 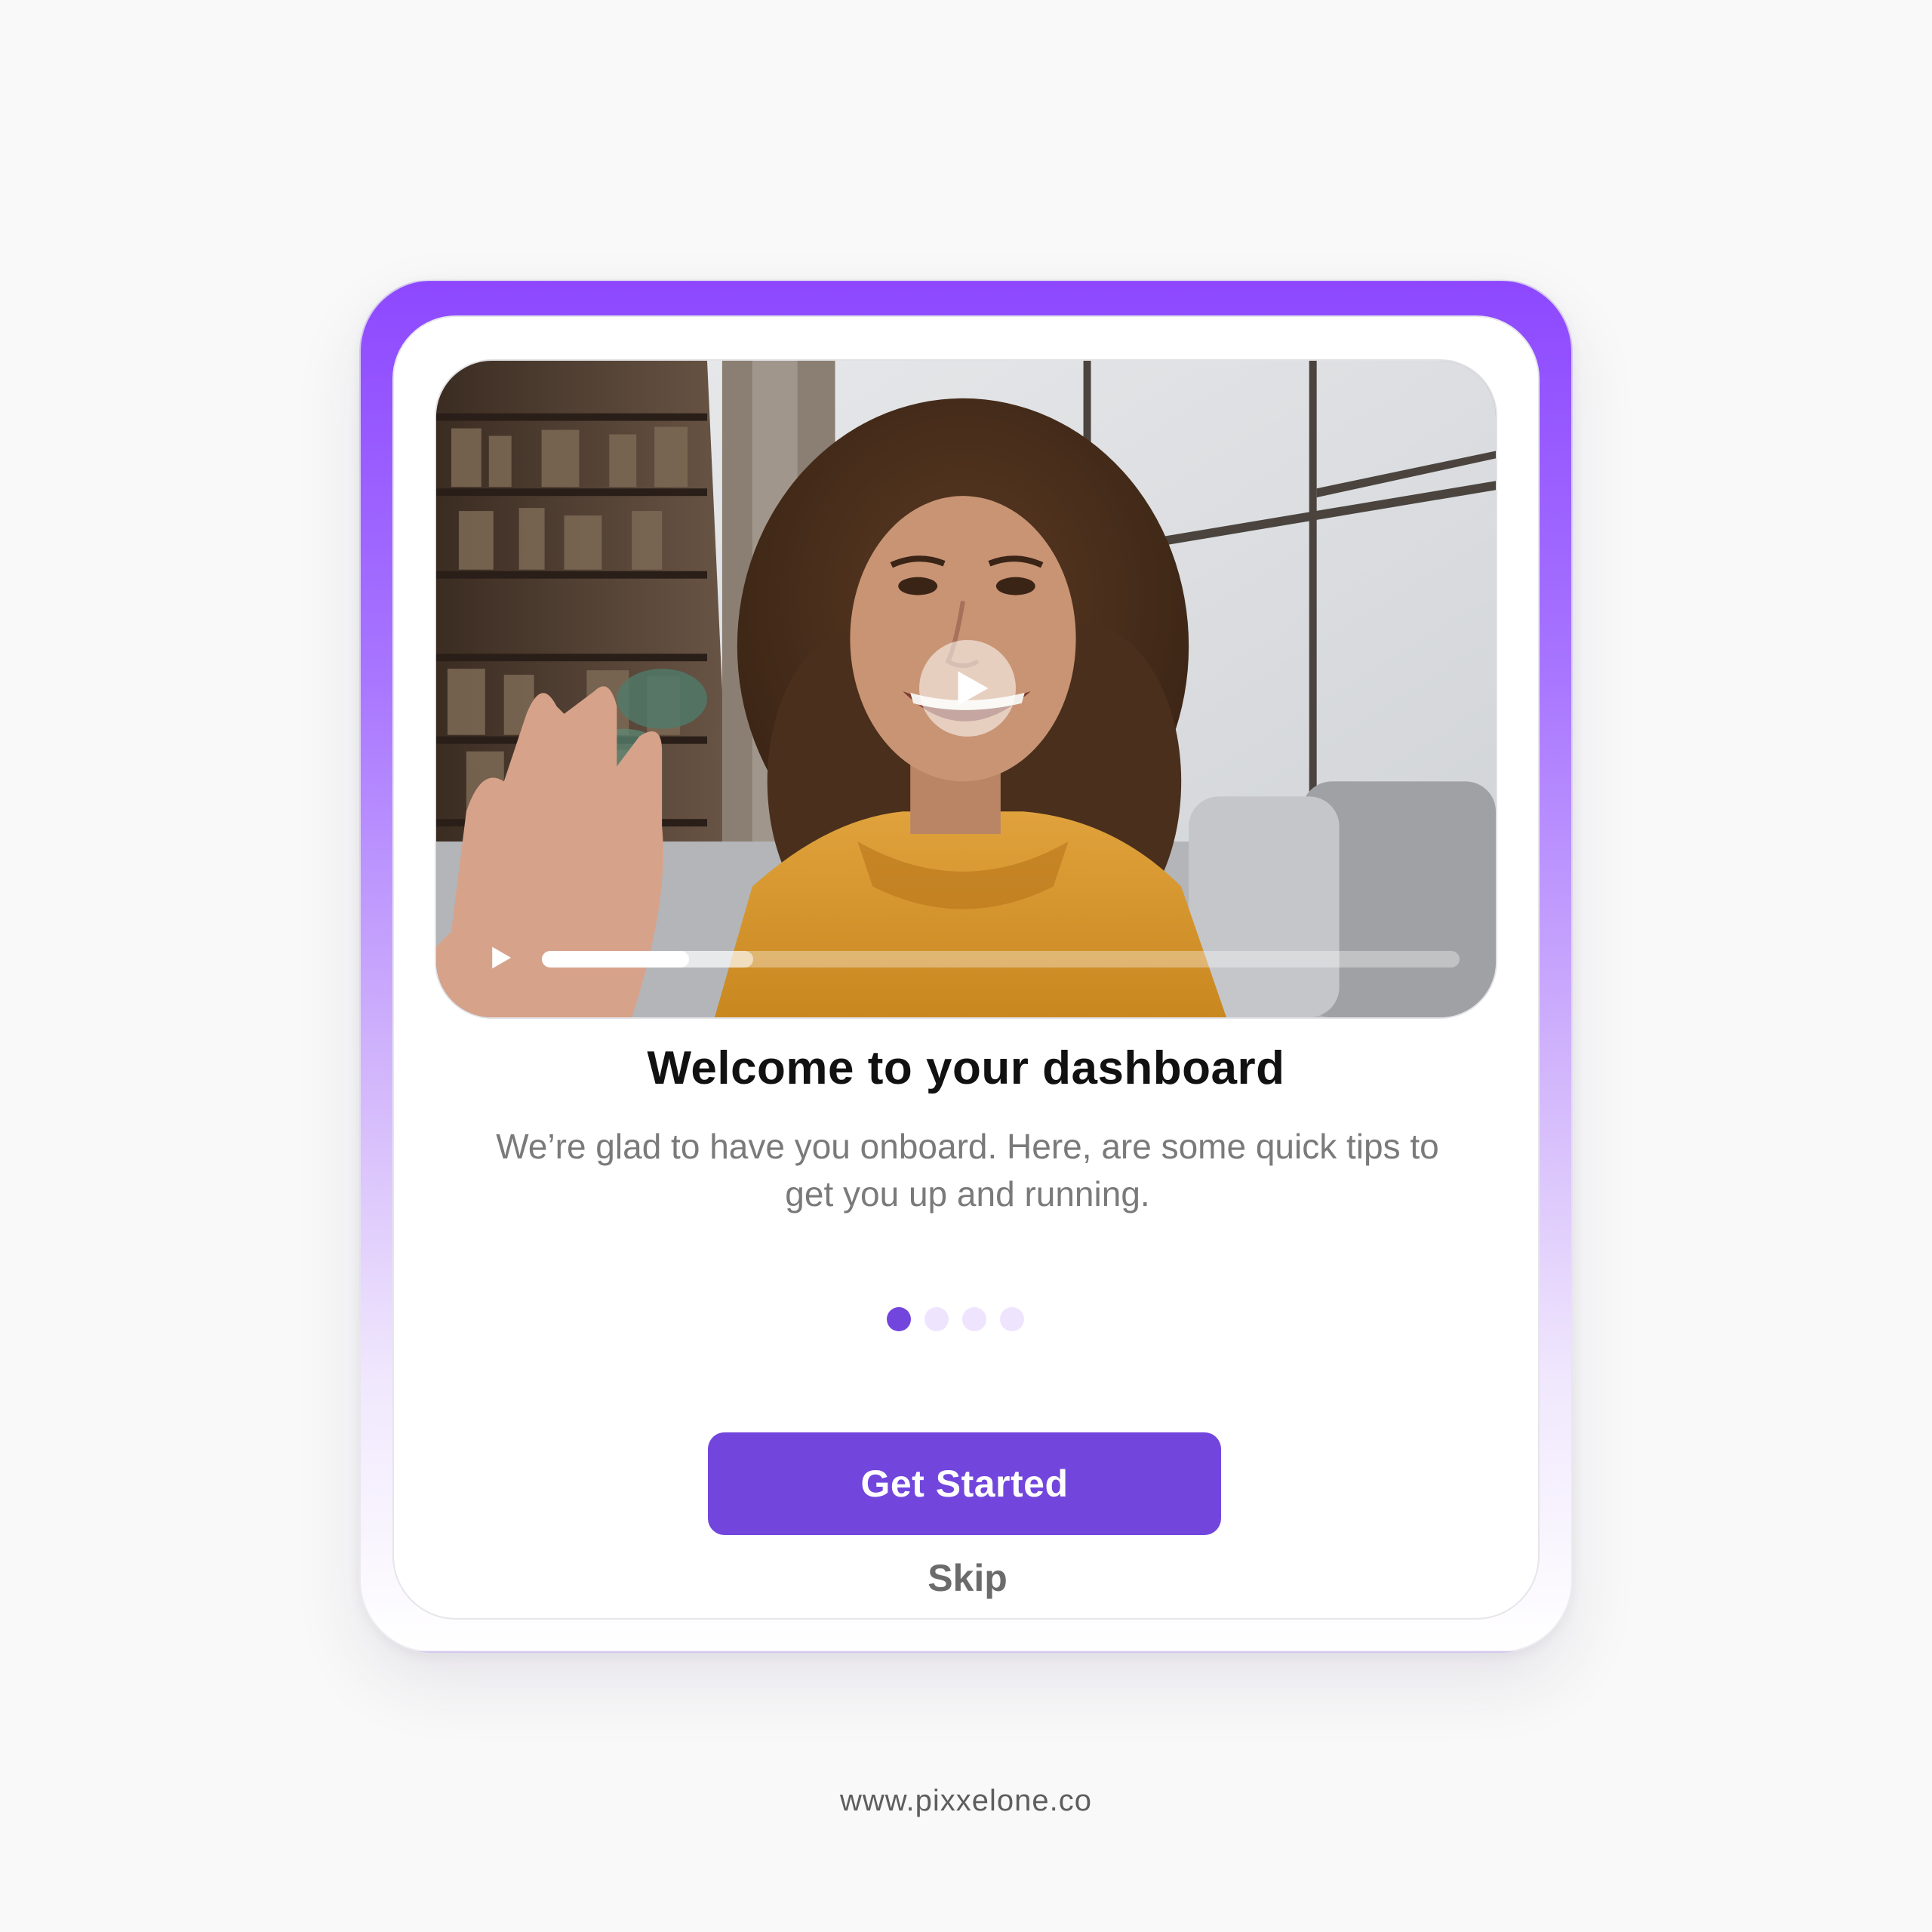 What do you see at coordinates (1001, 959) in the screenshot?
I see `video-progress-bar` at bounding box center [1001, 959].